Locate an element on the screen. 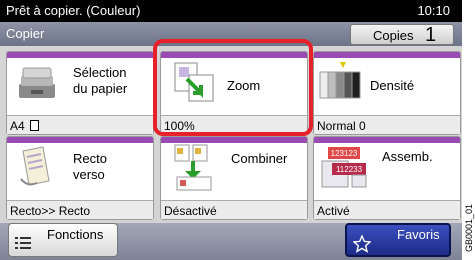 The image size is (475, 260). duplex-tile: Recto verso Recto>> Recto is located at coordinates (80, 178).